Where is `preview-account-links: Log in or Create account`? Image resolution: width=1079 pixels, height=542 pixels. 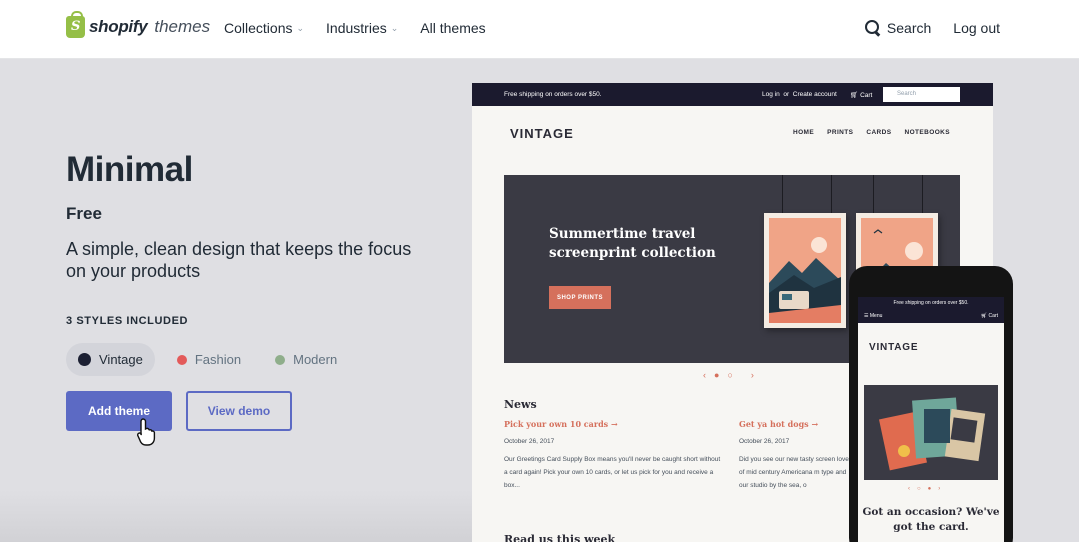 preview-account-links: Log in or Create account is located at coordinates (799, 94).